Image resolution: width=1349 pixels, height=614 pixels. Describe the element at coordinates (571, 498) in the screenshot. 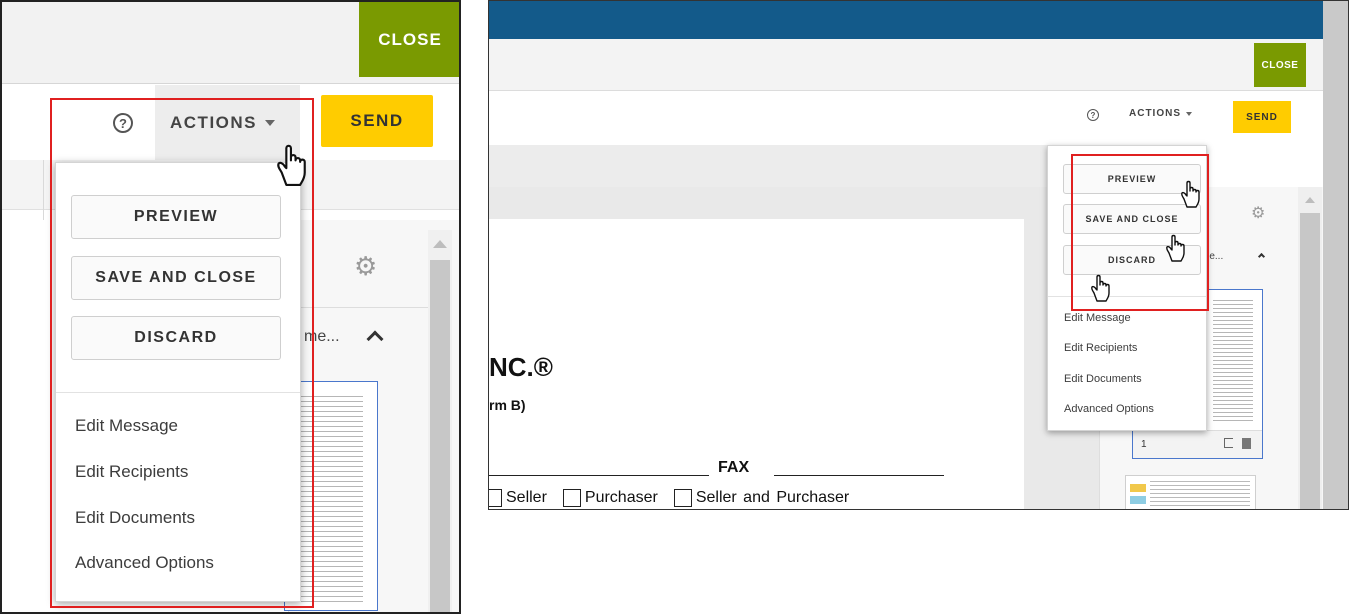

I see `checkbox-purchaser` at that location.